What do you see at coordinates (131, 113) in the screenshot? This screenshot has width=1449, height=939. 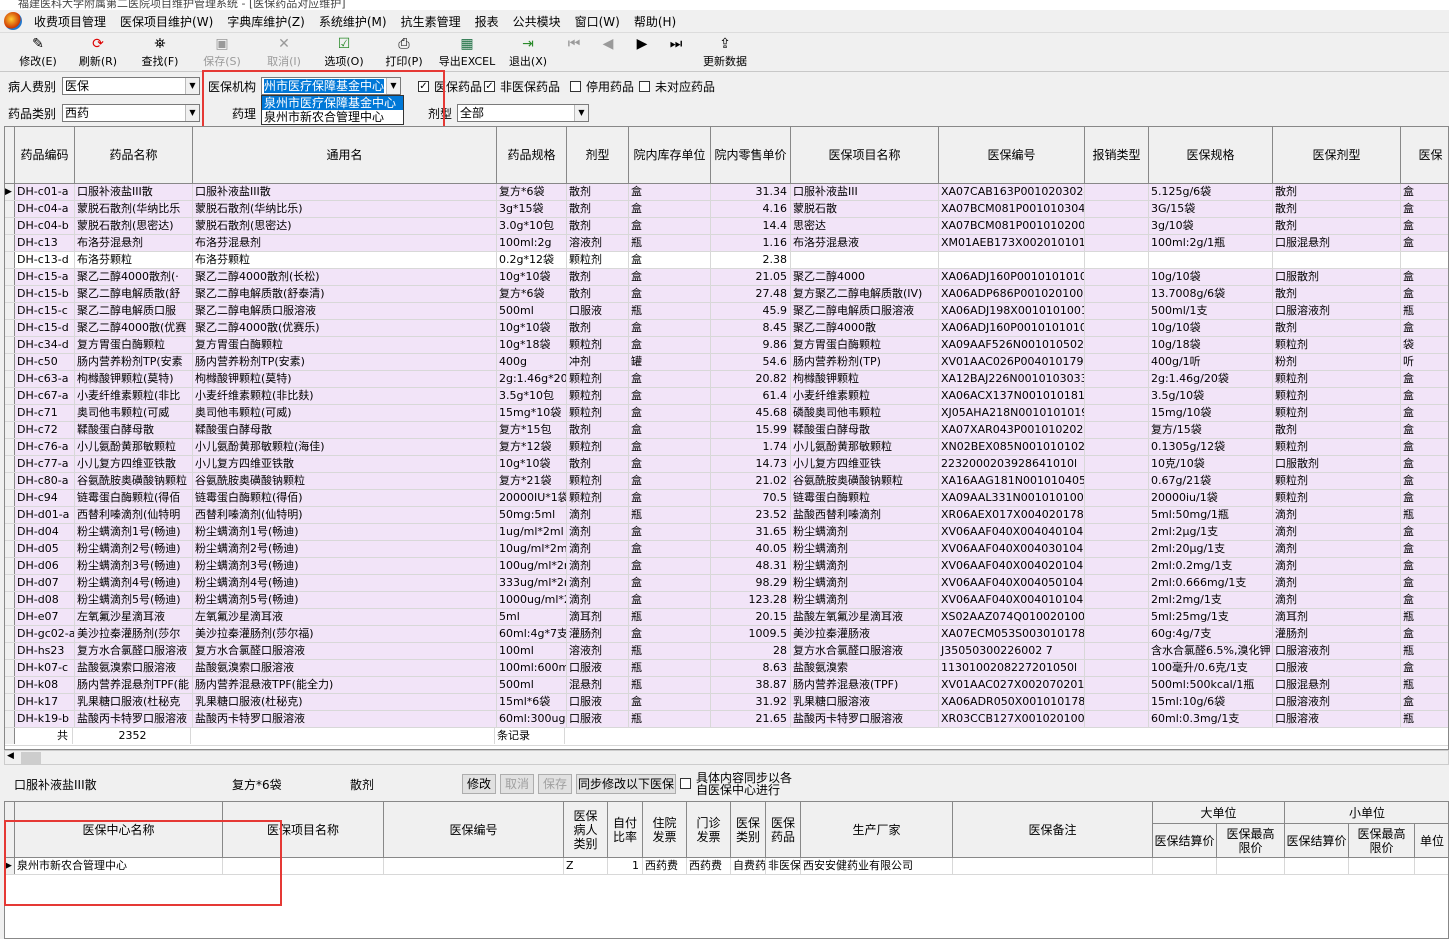 I see `drug-class-select: 西药 ▼` at bounding box center [131, 113].